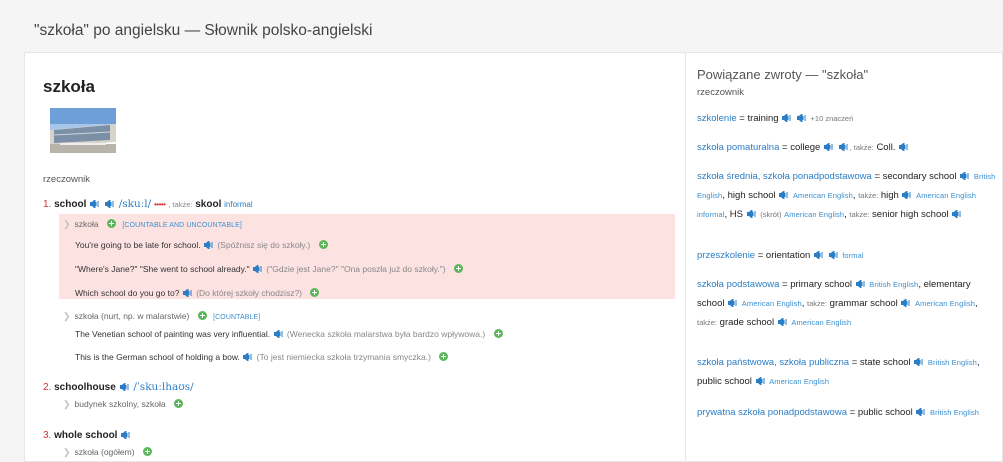 The height and width of the screenshot is (462, 1003). Describe the element at coordinates (773, 362) in the screenshot. I see `phrase-link: szkoła państwowa, szkoła publiczna` at that location.